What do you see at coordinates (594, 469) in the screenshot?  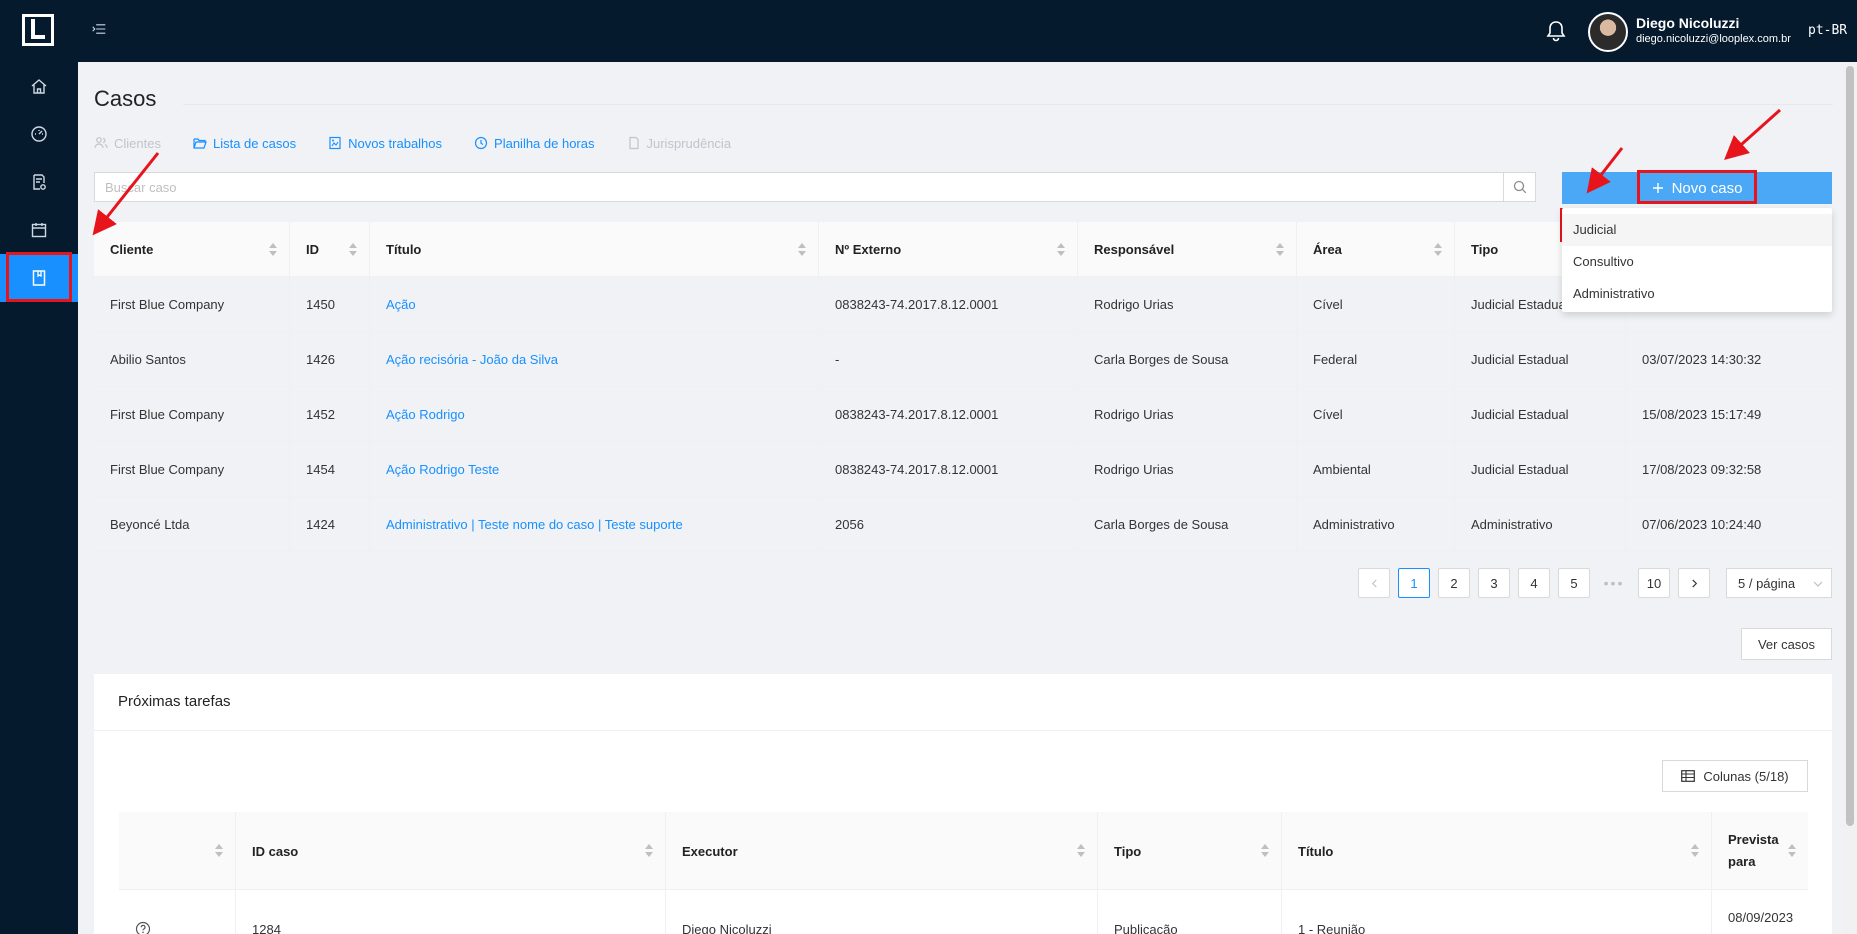 I see `case-titulo-link: Ação Rodrigo Teste` at bounding box center [594, 469].